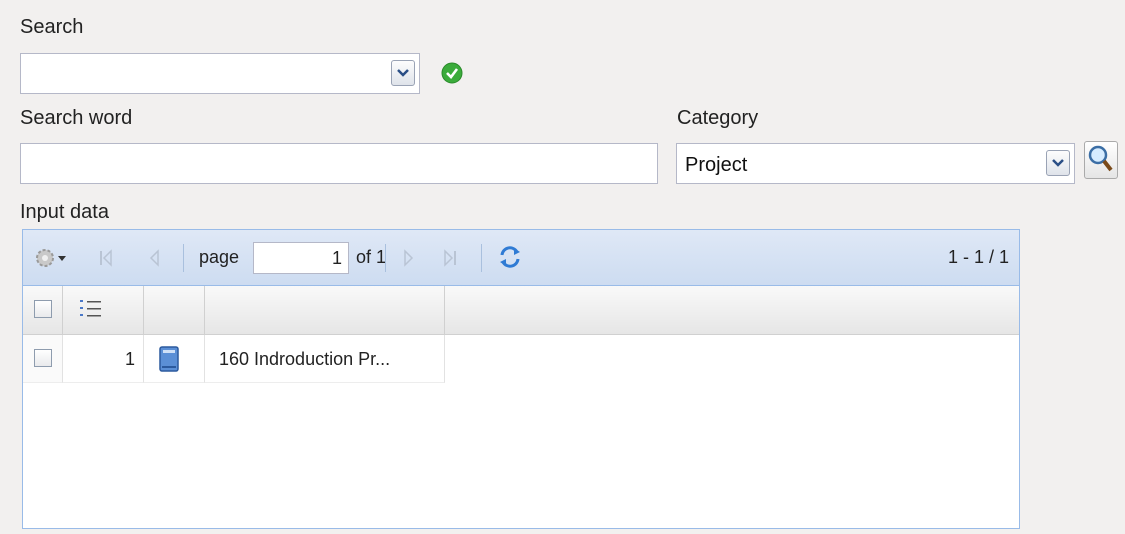 Image resolution: width=1125 pixels, height=534 pixels. I want to click on next-page-icon, so click(409, 258).